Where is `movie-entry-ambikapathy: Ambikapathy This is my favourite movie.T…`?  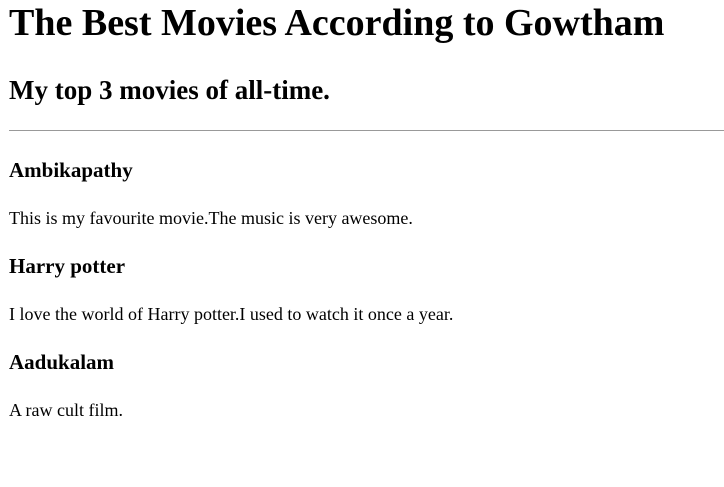
movie-entry-ambikapathy: Ambikapathy This is my favourite movie.T… is located at coordinates (362, 193).